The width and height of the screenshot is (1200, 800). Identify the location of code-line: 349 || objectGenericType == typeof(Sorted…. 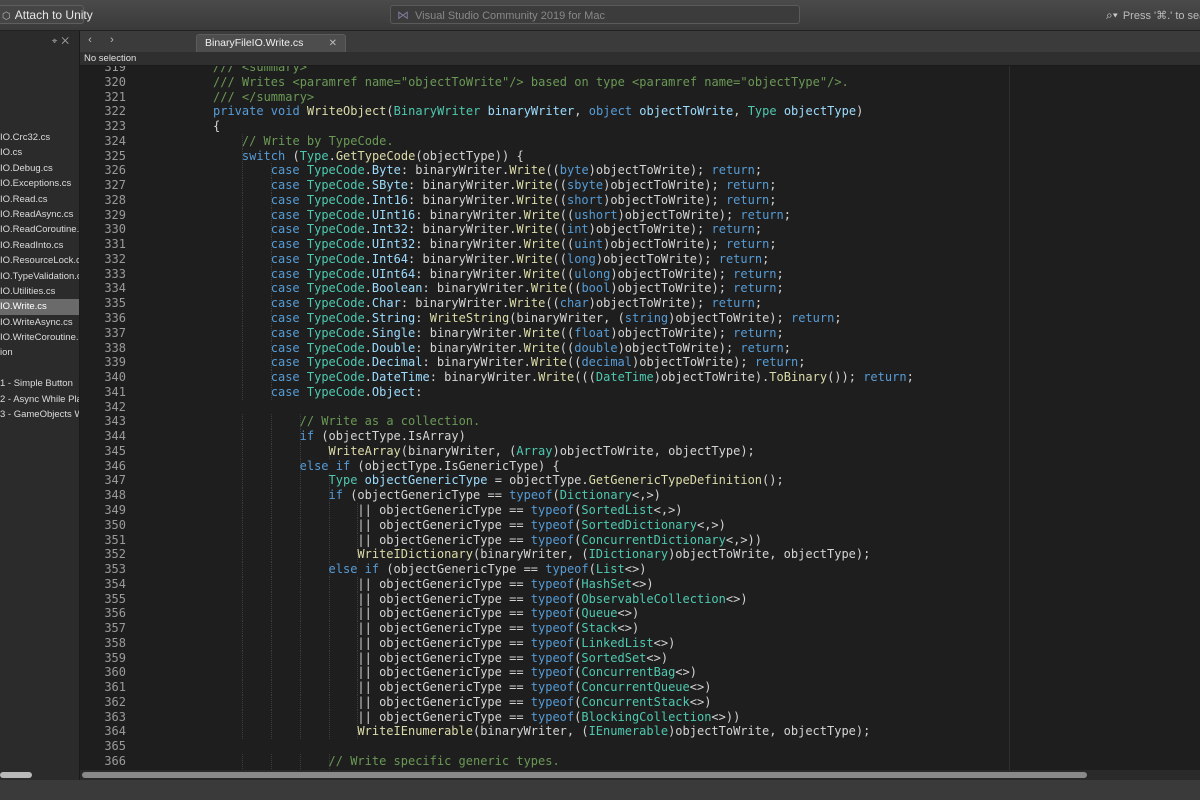
(640, 510).